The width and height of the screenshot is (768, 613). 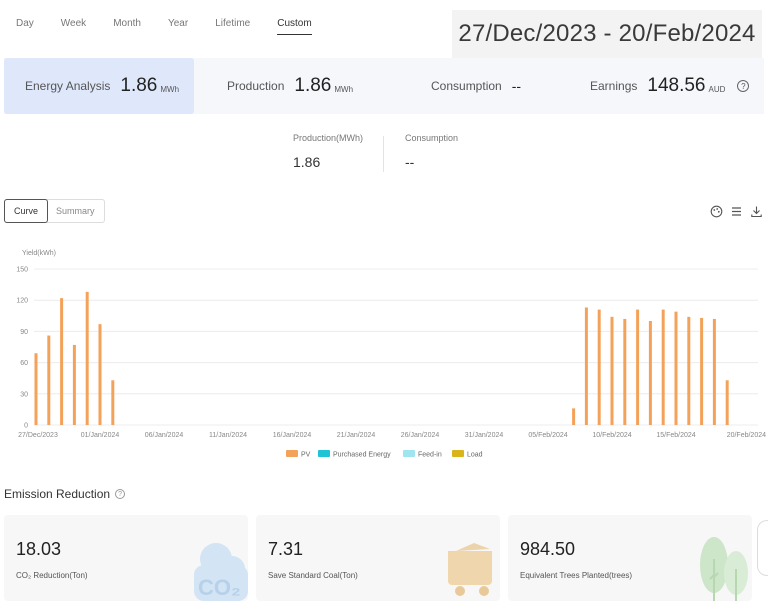 I want to click on co2-cloud-icon: CO₂, so click(x=221, y=572).